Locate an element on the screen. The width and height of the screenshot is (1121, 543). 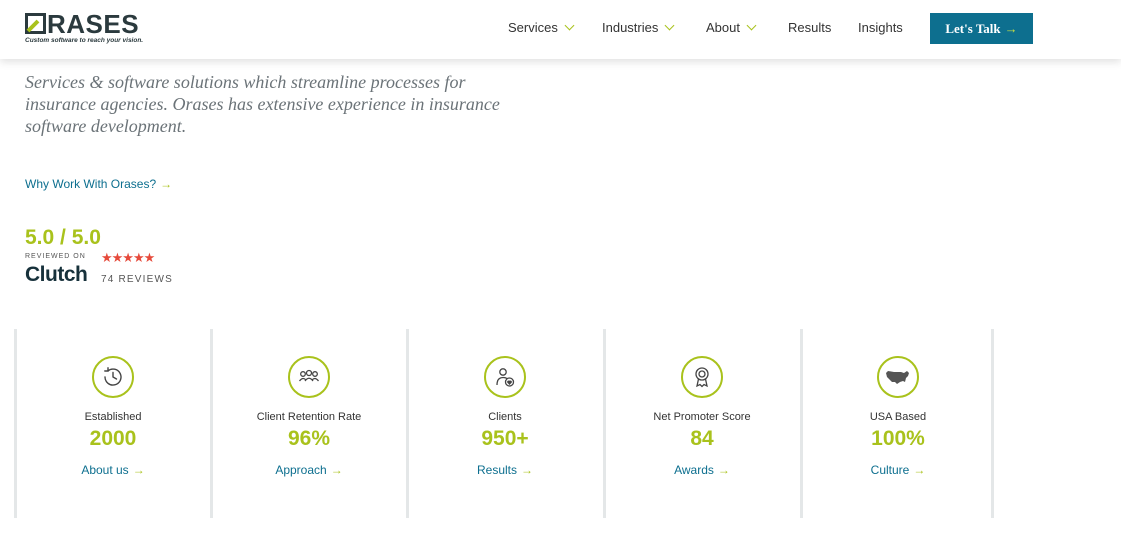
stat-client-retention: Client Retention Rate 96% Approach → is located at coordinates (309, 416).